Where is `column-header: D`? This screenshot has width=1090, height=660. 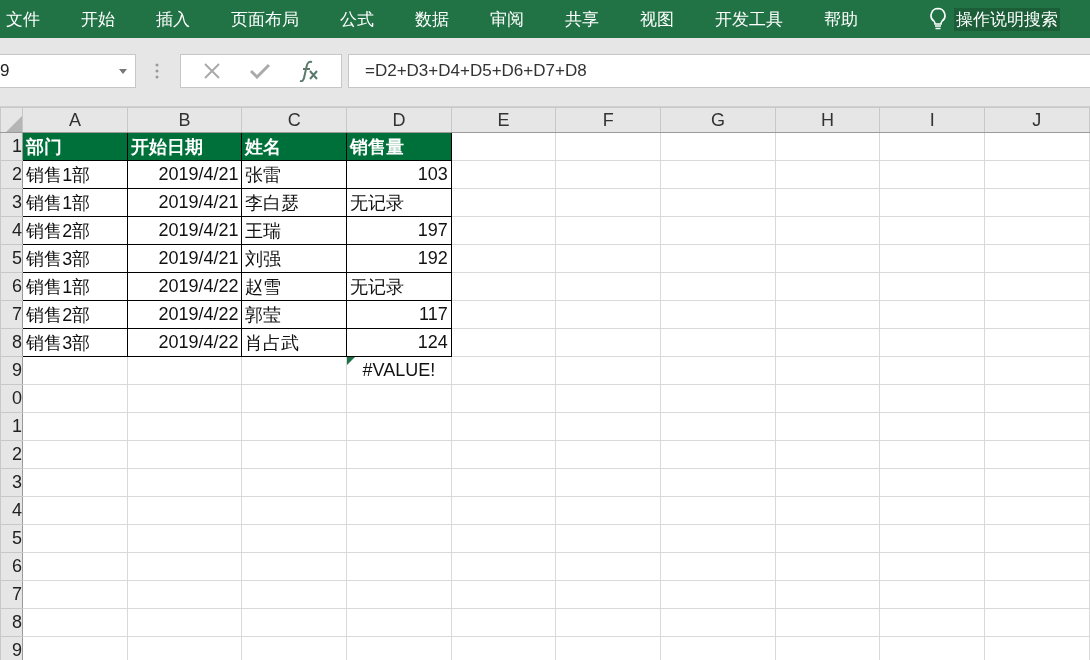 column-header: D is located at coordinates (399, 120).